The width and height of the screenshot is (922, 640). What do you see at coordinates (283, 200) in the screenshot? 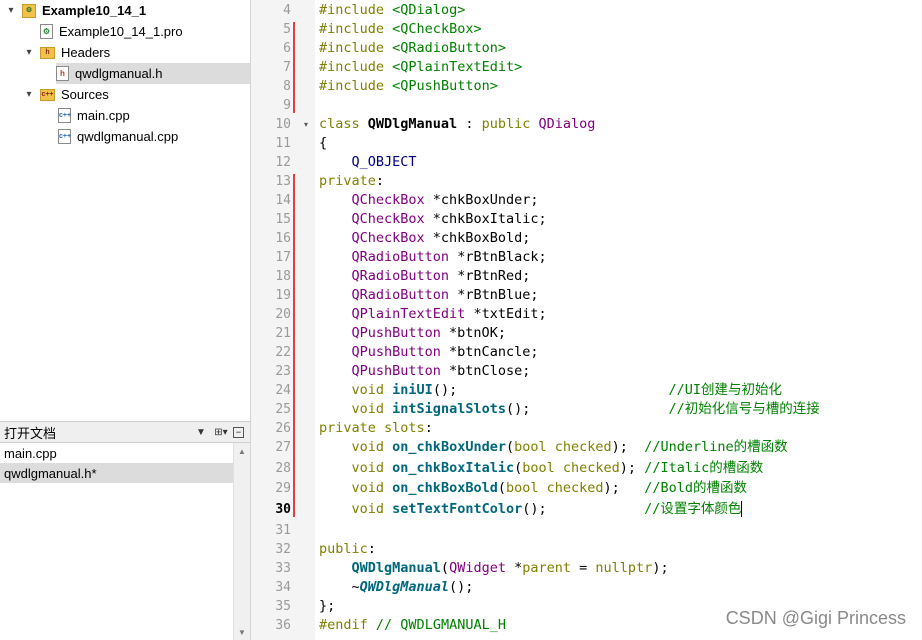
I see `line-number: 14` at bounding box center [283, 200].